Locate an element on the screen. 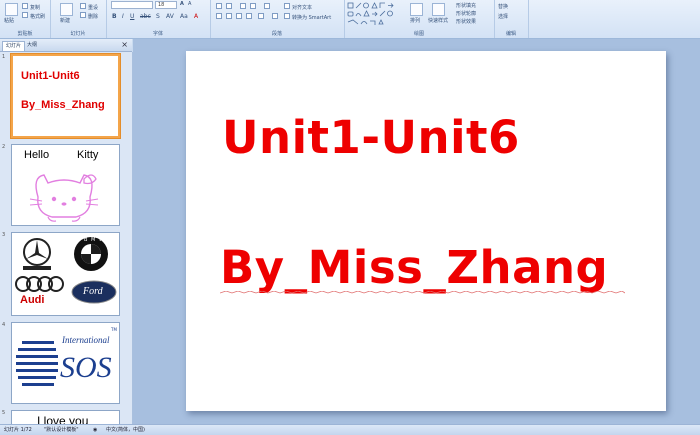  align-text-button: 对齐文本 is located at coordinates (302, 7).